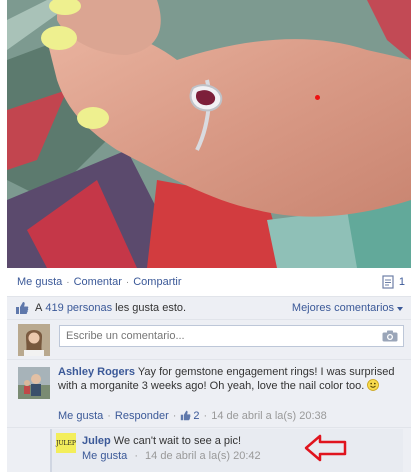 The width and height of the screenshot is (418, 472). What do you see at coordinates (390, 336) in the screenshot?
I see `camera-icon` at bounding box center [390, 336].